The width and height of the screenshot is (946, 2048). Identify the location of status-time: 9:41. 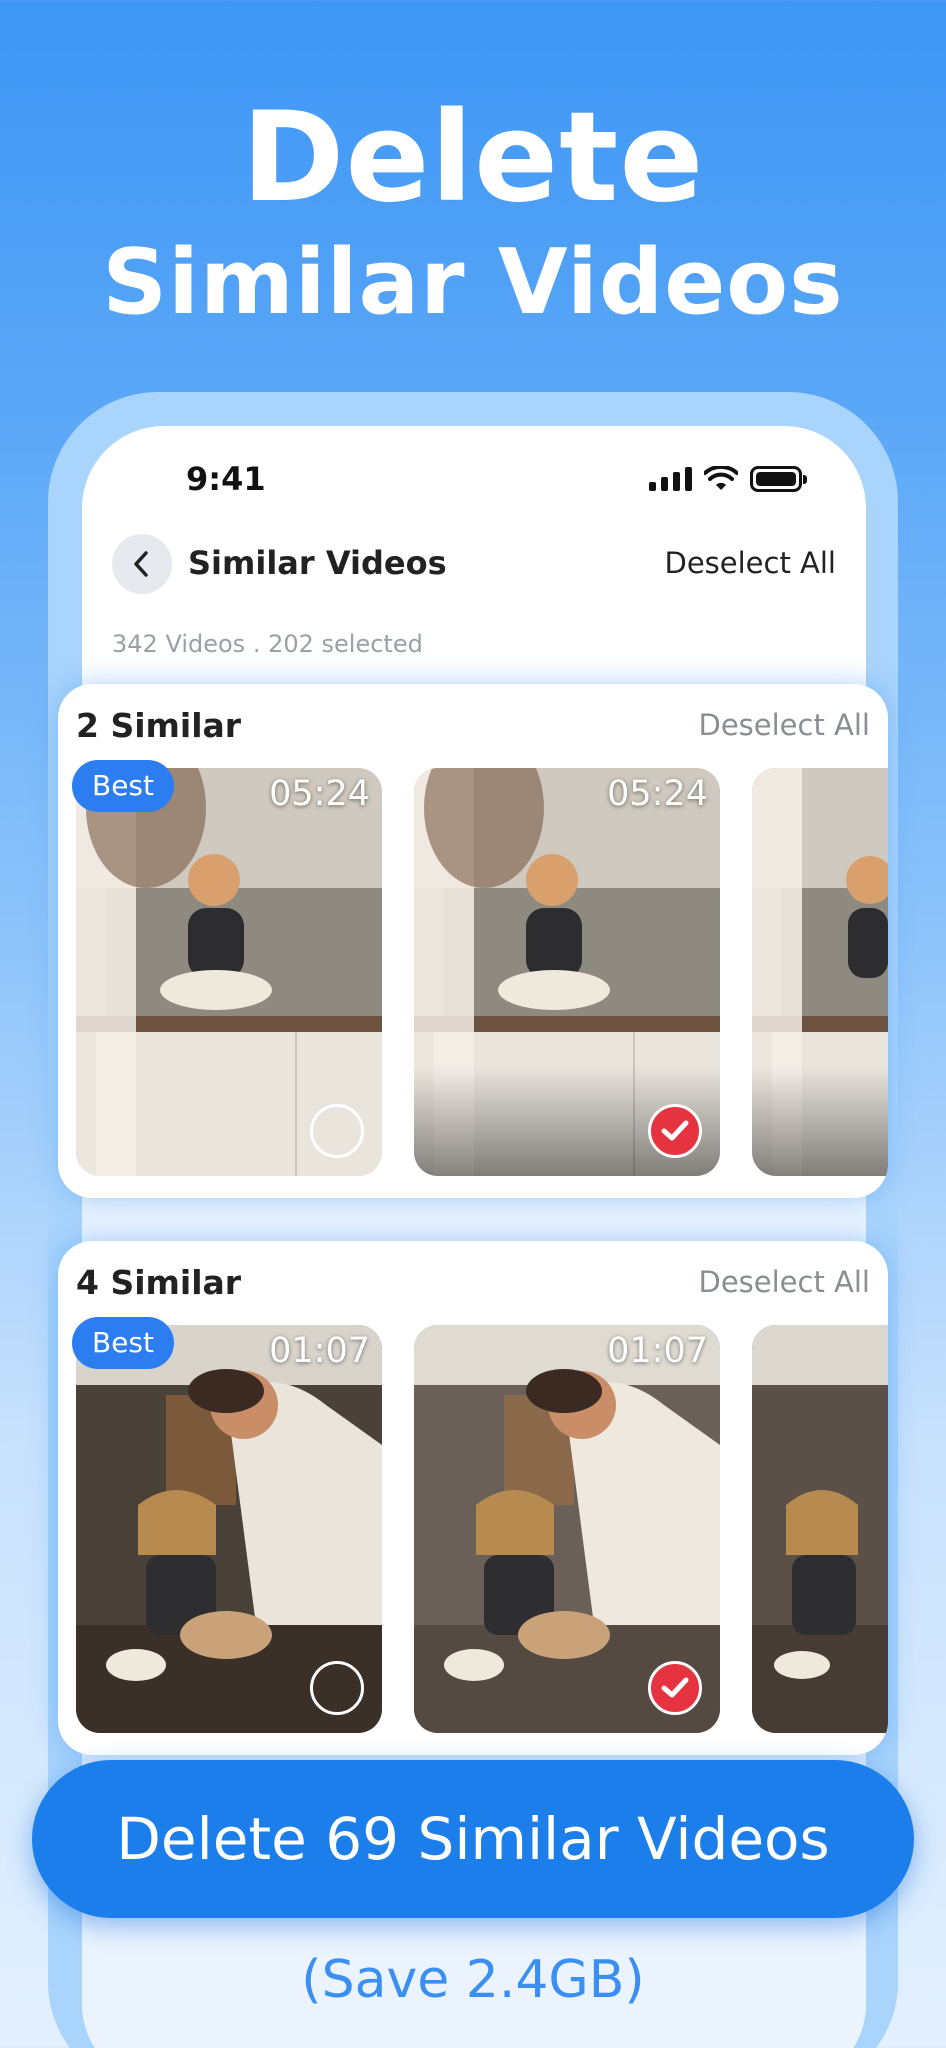
(226, 479).